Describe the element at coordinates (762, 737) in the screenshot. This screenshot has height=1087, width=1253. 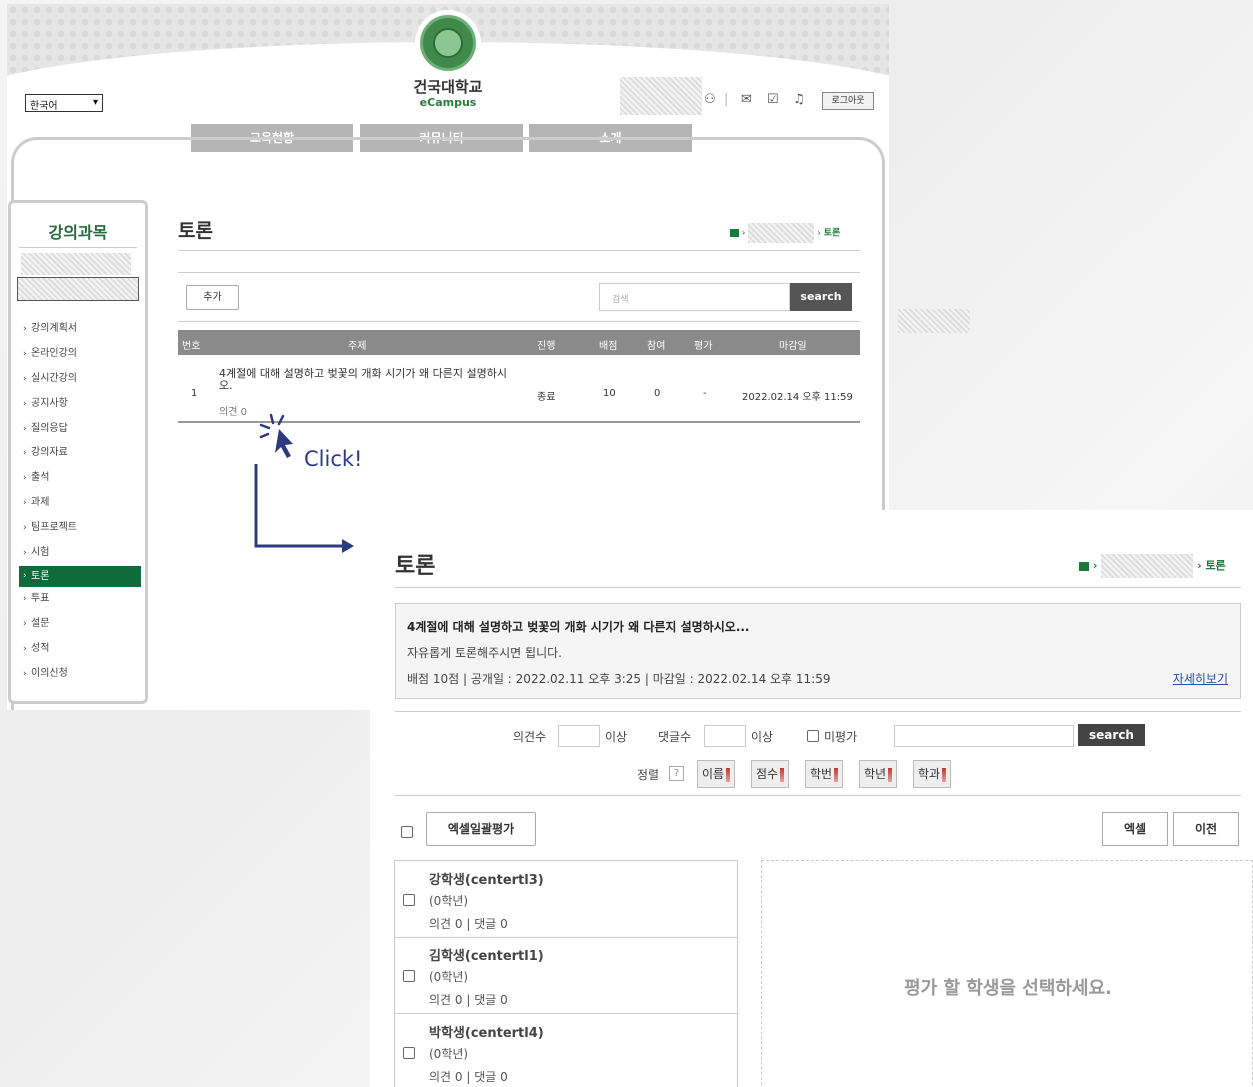
I see `reply-above-label: 이상` at that location.